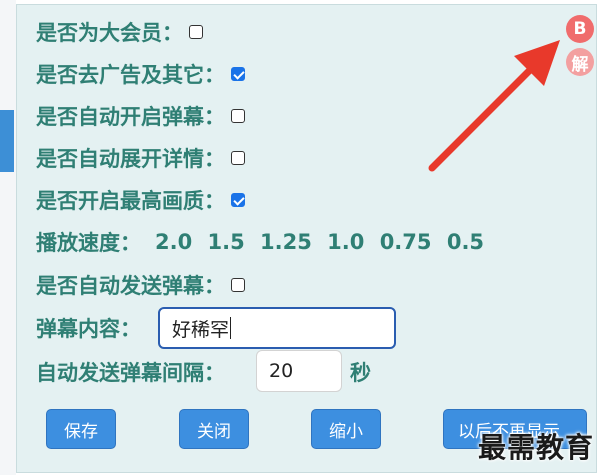  What do you see at coordinates (173, 242) in the screenshot?
I see `speed-option: 2.0` at bounding box center [173, 242].